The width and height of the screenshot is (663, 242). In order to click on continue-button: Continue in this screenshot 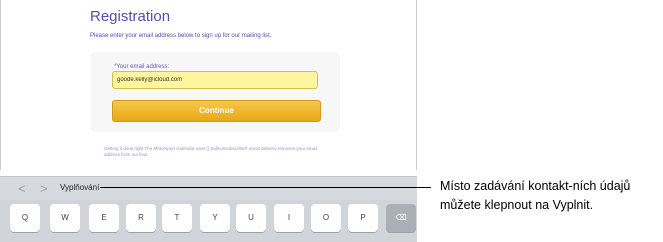, I will do `click(216, 111)`.